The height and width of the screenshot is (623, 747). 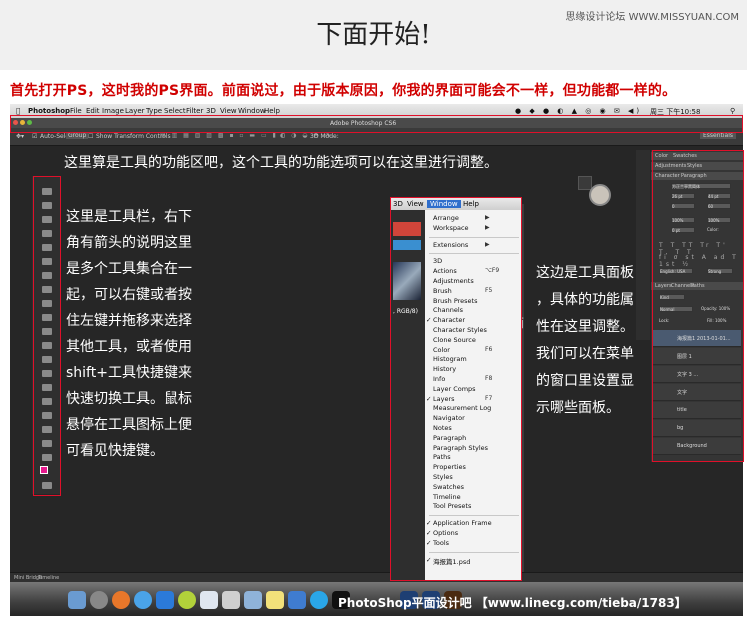 What do you see at coordinates (492, 271) in the screenshot?
I see `menu-shortcut: ⌥F9` at bounding box center [492, 271].